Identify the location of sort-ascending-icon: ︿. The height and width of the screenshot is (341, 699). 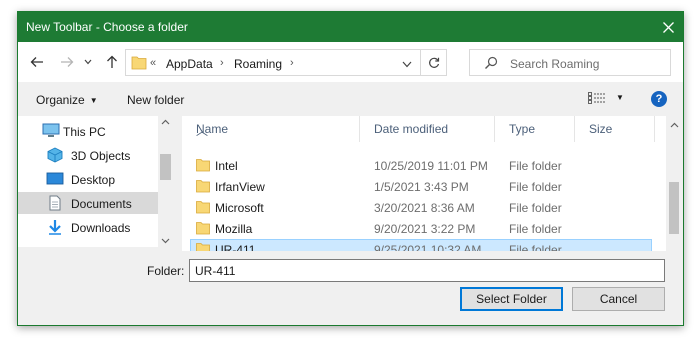
(202, 131).